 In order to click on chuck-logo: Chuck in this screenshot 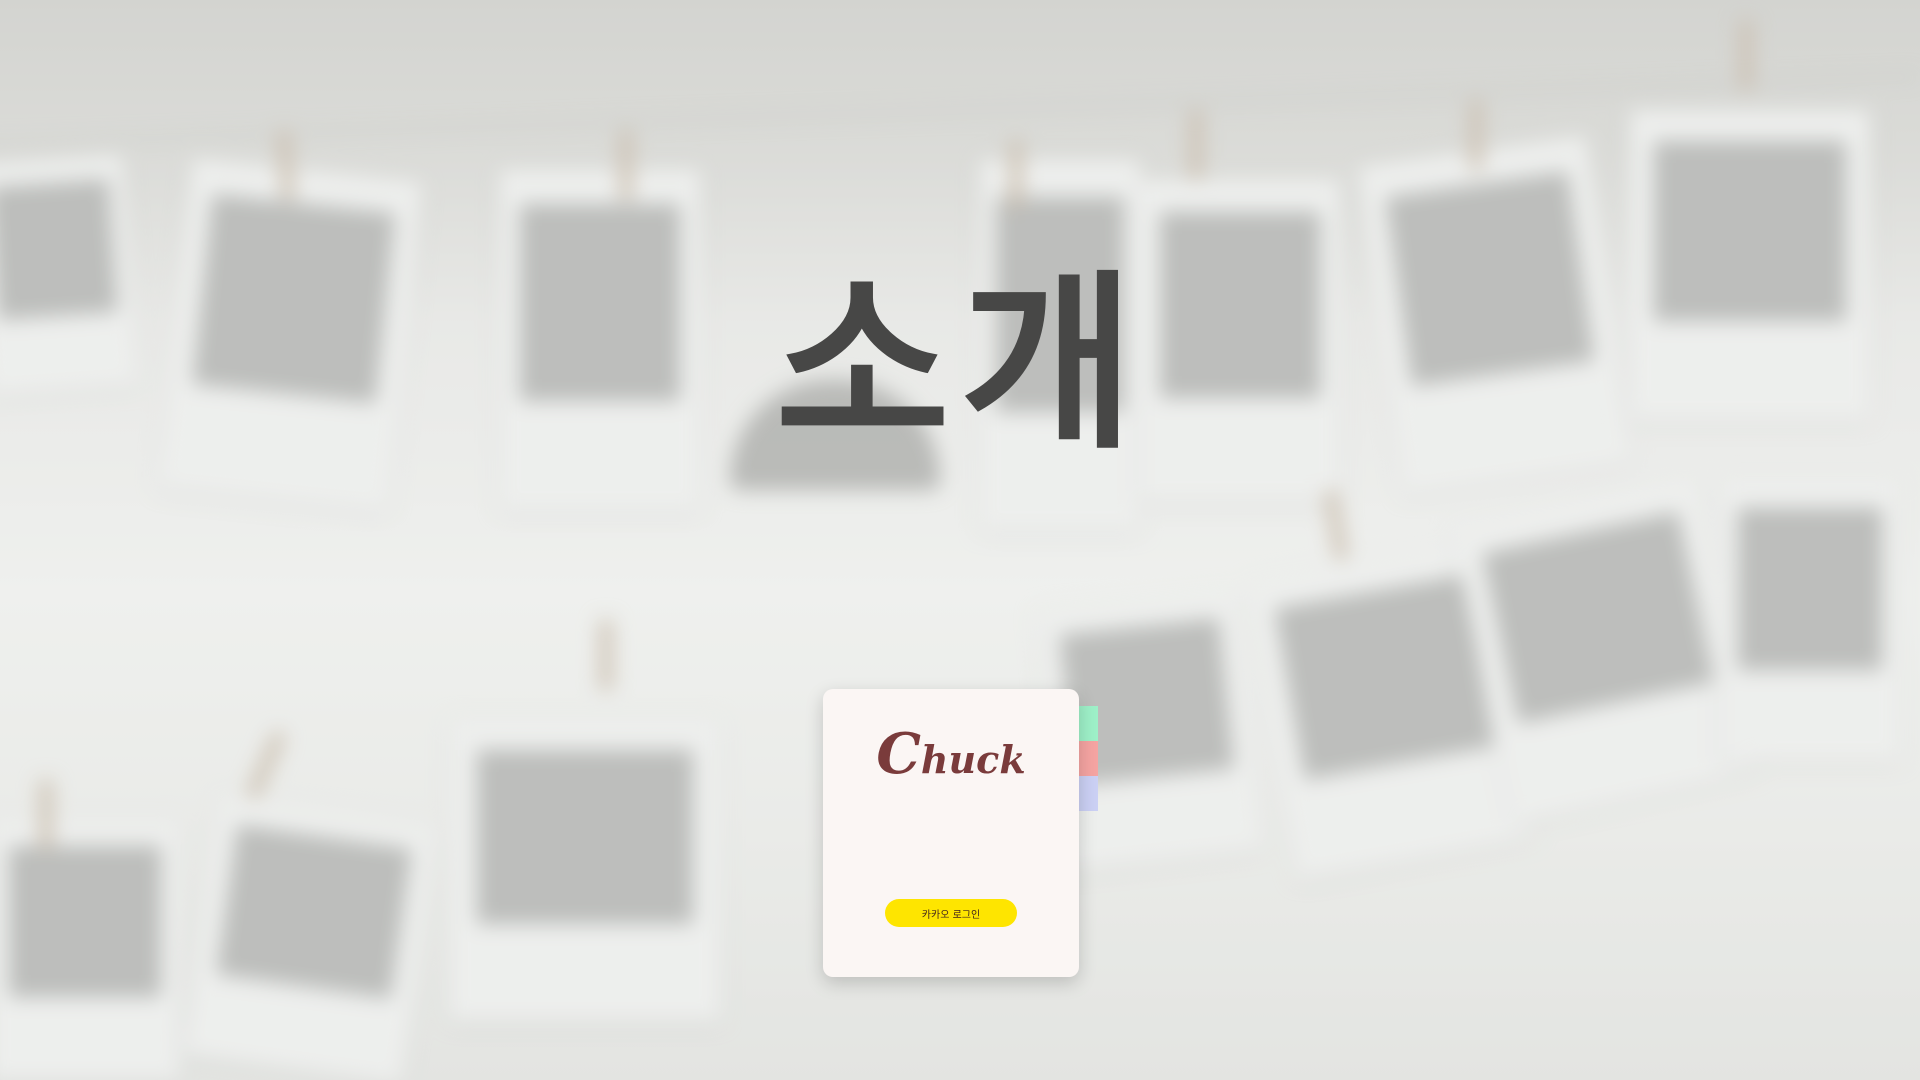, I will do `click(951, 754)`.